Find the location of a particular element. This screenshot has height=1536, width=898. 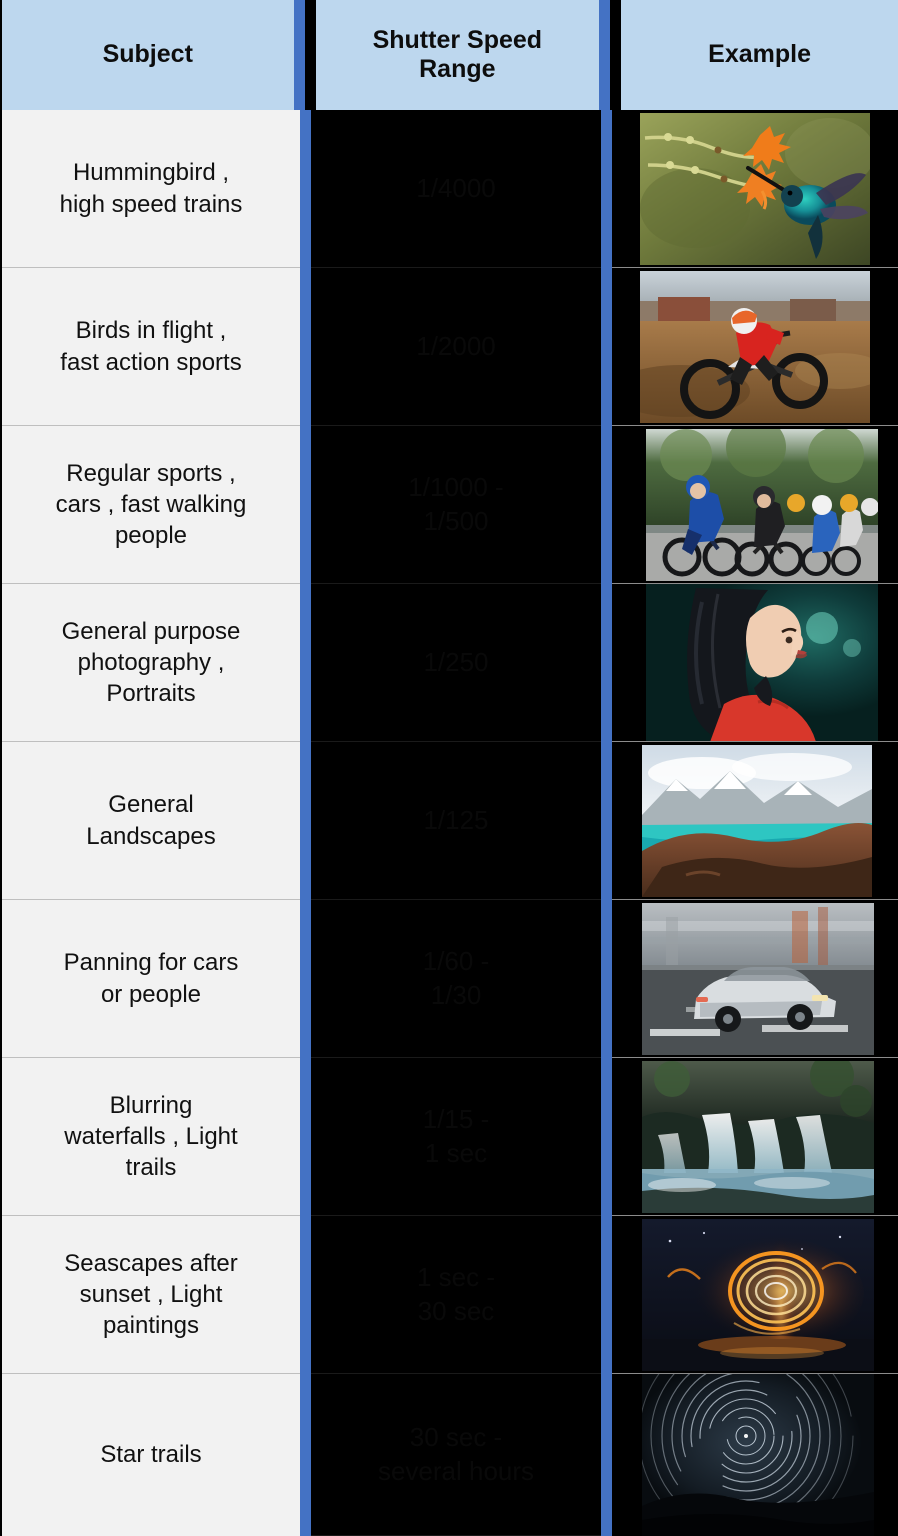

cell-shutter-speed: 1/60 - 1/30 is located at coordinates (456, 979).